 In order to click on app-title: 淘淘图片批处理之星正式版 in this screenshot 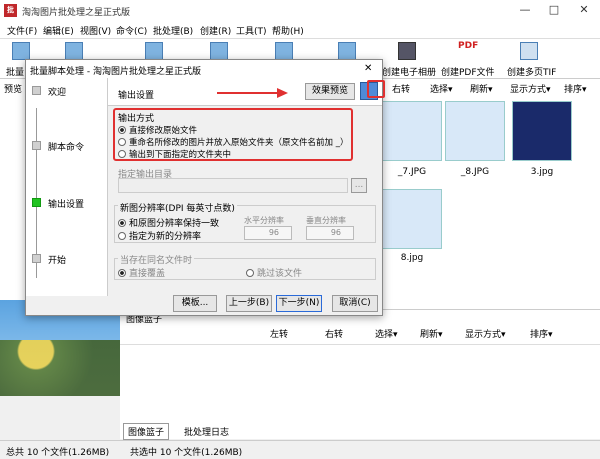, I will do `click(76, 13)`.